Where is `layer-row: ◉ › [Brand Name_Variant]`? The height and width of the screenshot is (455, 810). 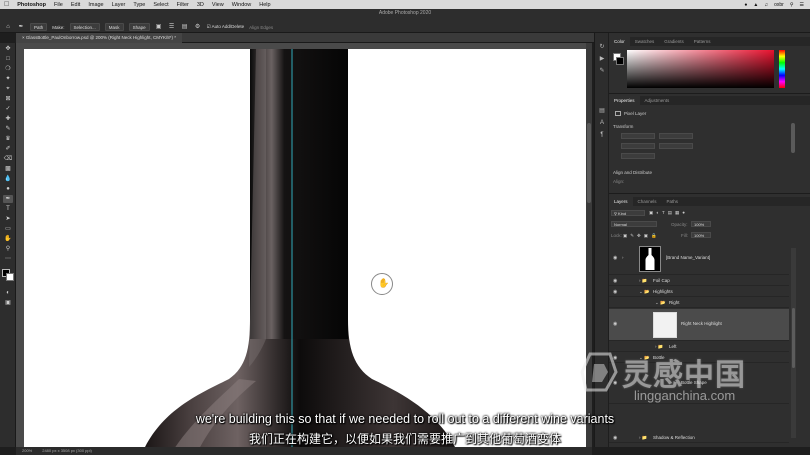 layer-row: ◉ › [Brand Name_Variant] is located at coordinates (699, 259).